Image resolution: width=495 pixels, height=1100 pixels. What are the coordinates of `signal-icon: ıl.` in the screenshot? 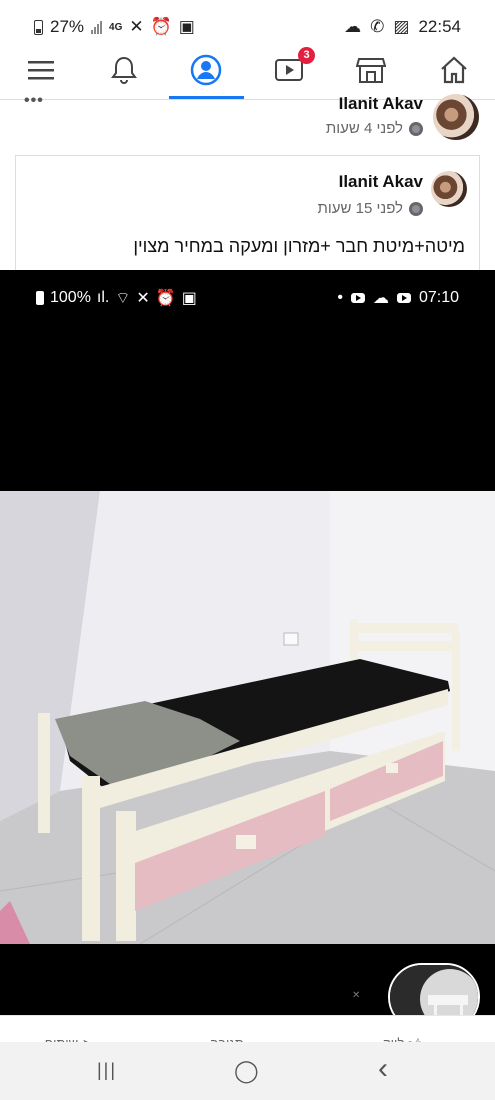 It's located at (103, 297).